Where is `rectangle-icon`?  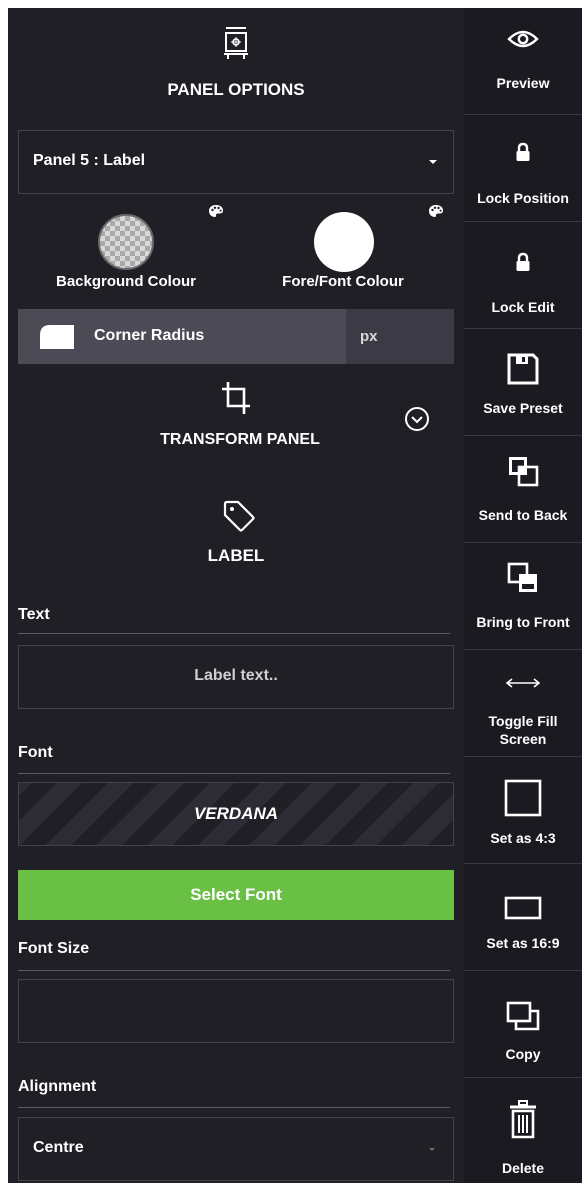 rectangle-icon is located at coordinates (523, 910).